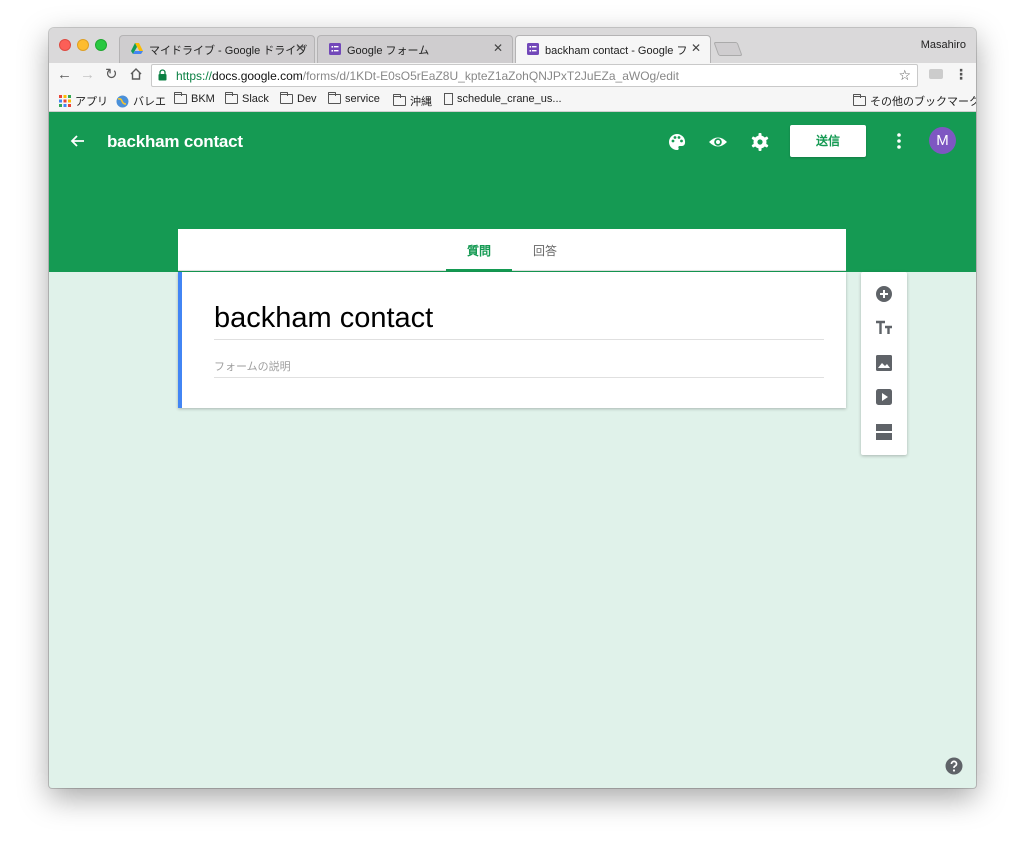 This screenshot has width=1024, height=858. I want to click on tab-google-forms: Google フォーム ✕, so click(415, 49).